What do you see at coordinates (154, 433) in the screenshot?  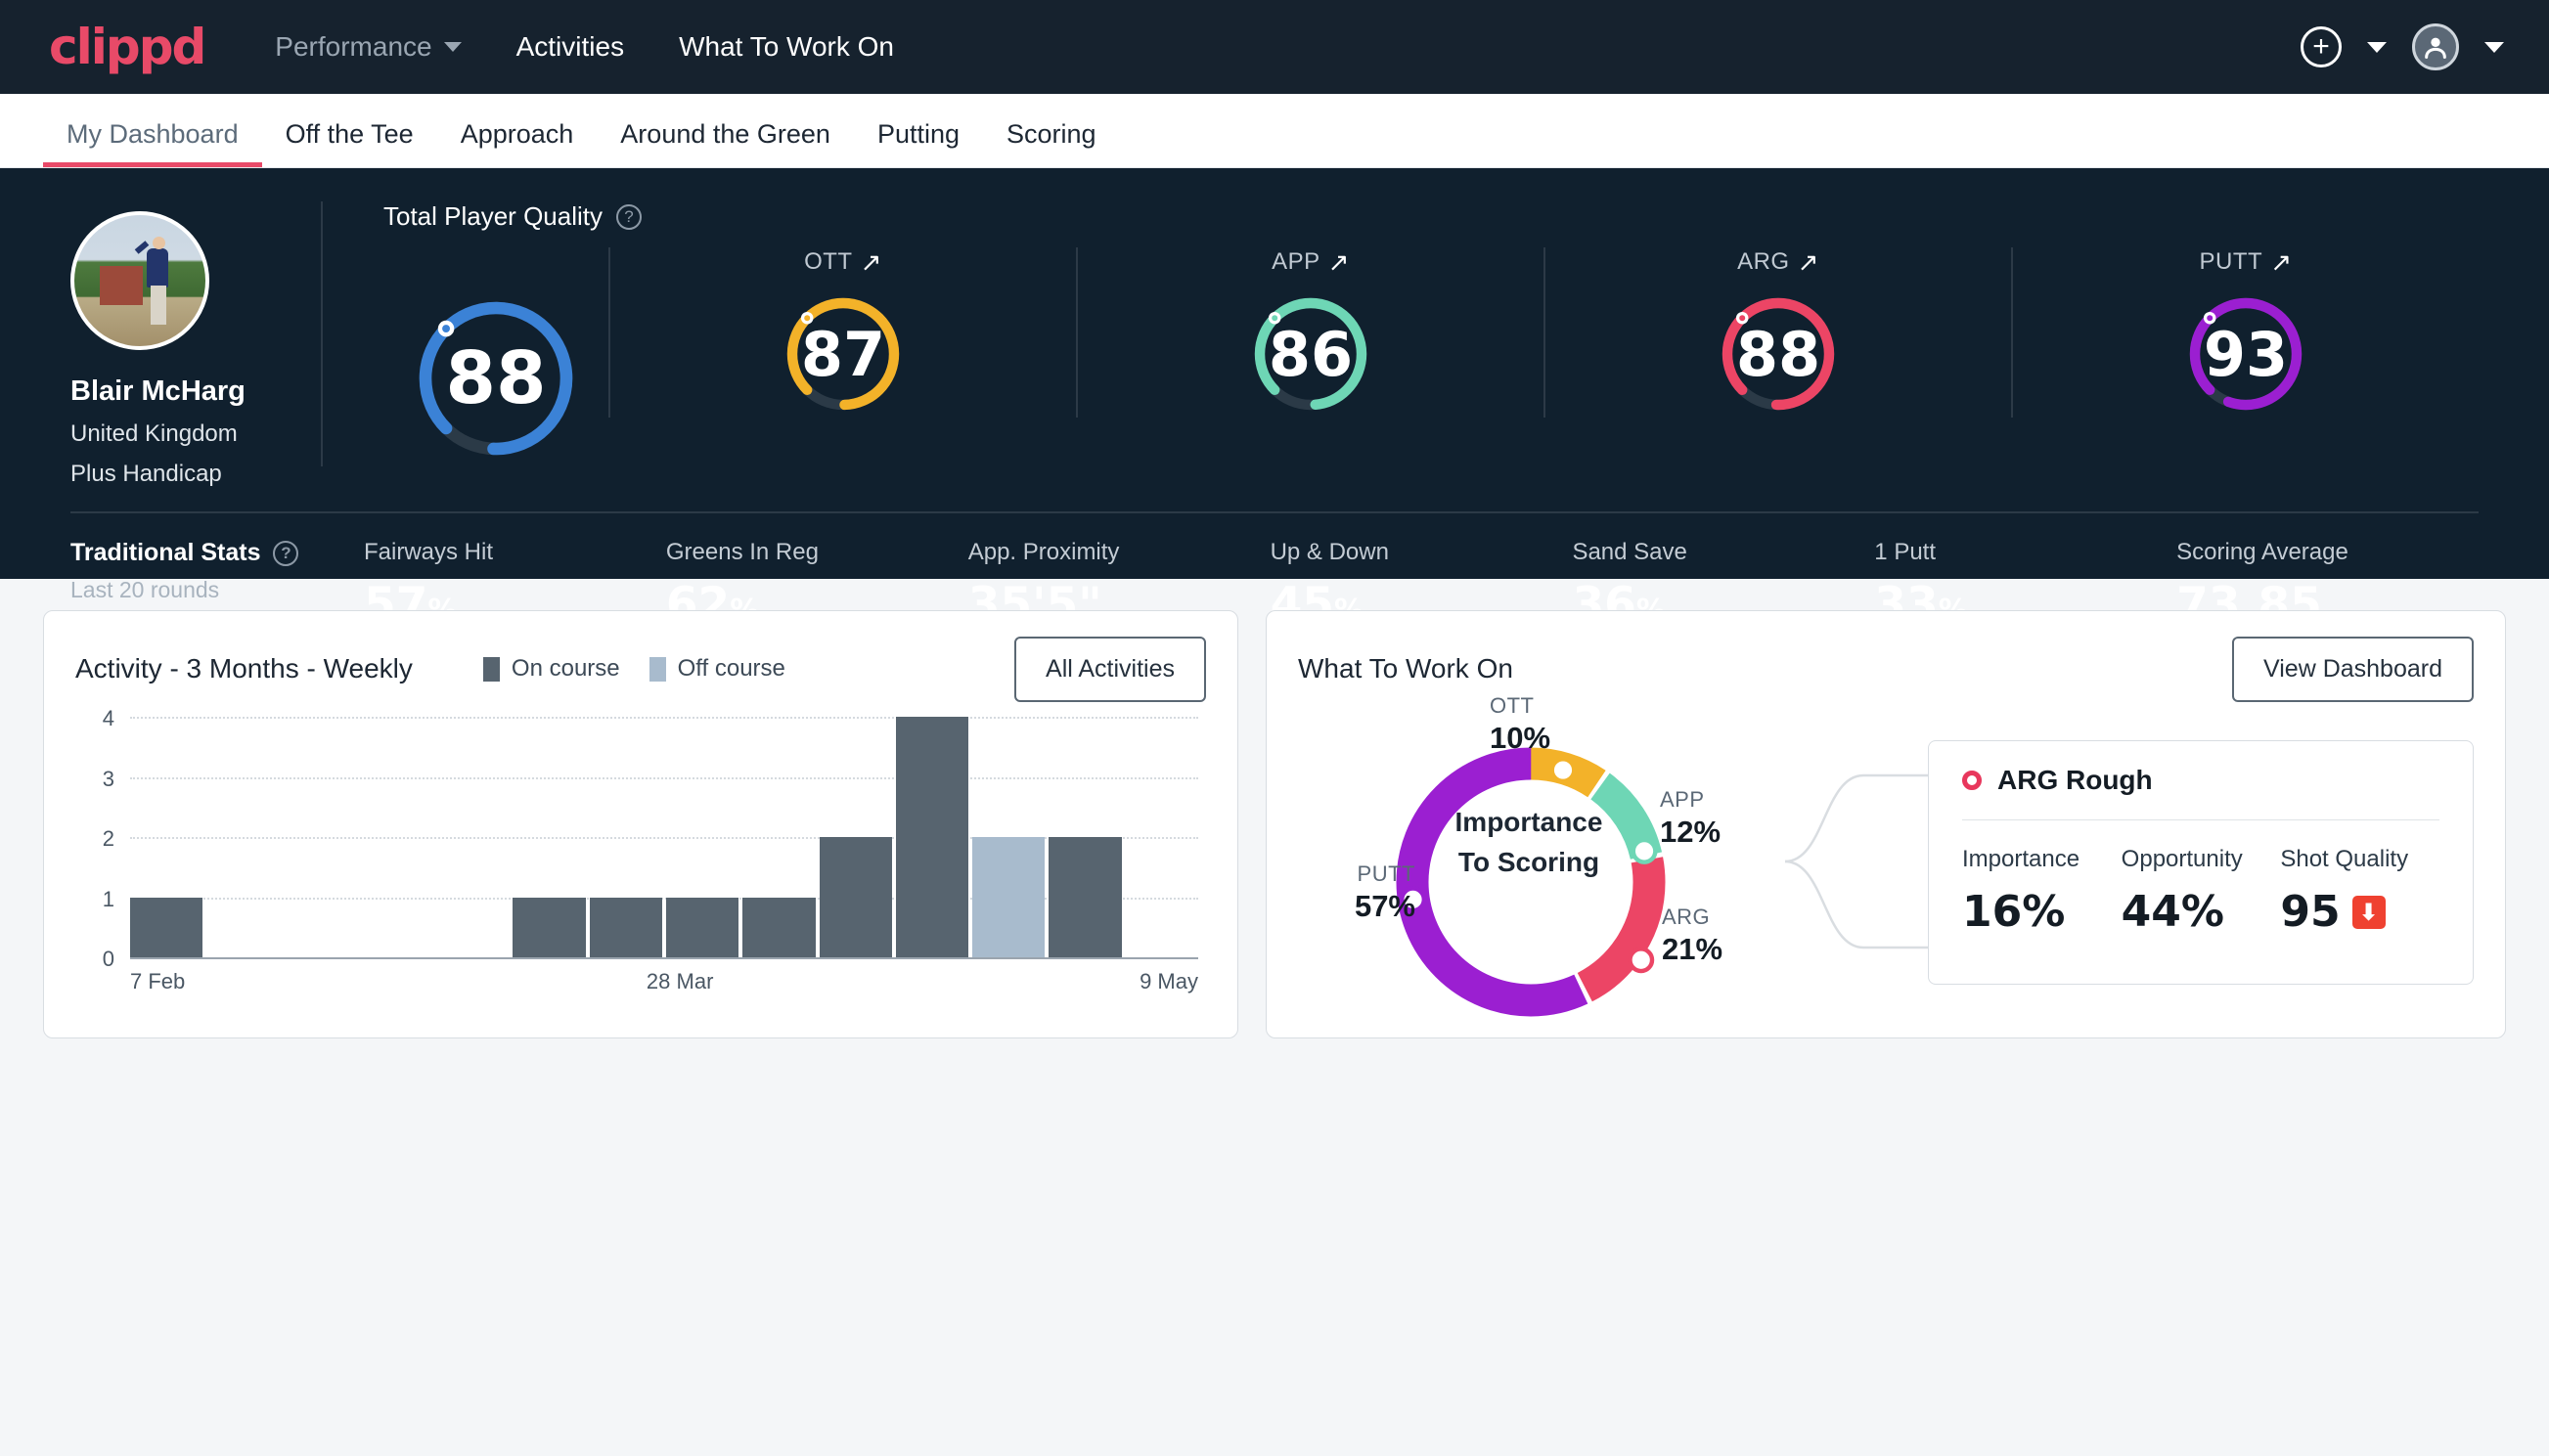 I see `player-country: United Kingdom` at bounding box center [154, 433].